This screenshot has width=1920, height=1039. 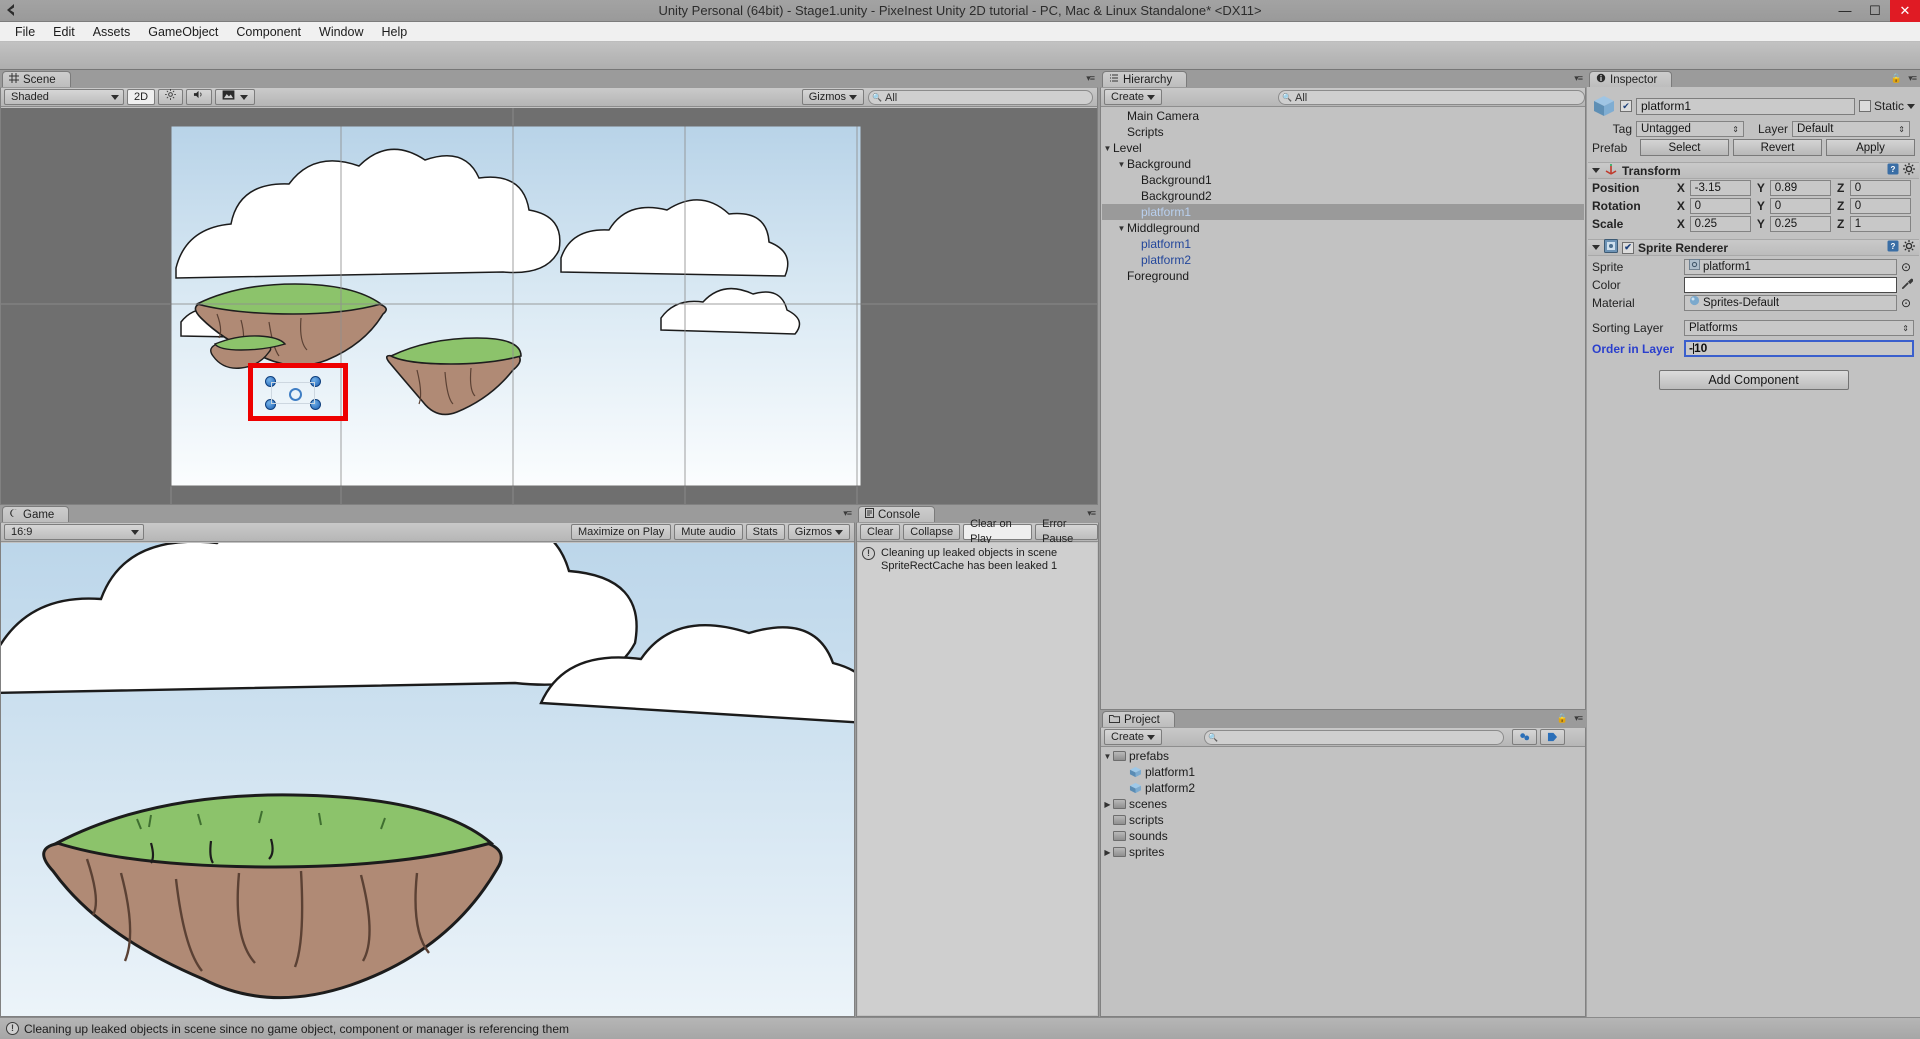 What do you see at coordinates (880, 532) in the screenshot?
I see `console-clear-button: Clear` at bounding box center [880, 532].